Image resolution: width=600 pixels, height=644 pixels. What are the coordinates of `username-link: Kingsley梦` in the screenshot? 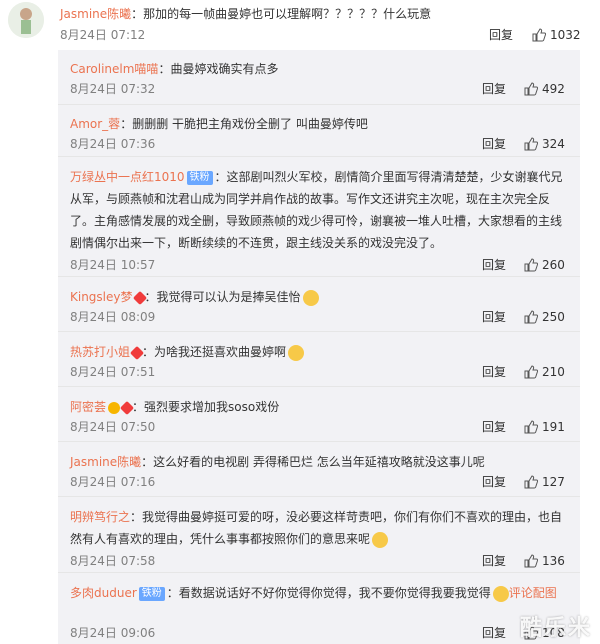 It's located at (101, 297).